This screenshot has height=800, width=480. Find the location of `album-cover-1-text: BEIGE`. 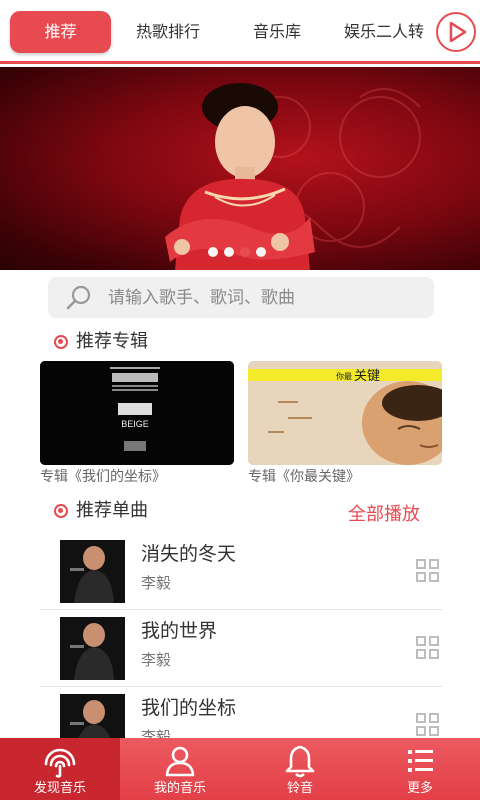

album-cover-1-text: BEIGE is located at coordinates (135, 424).